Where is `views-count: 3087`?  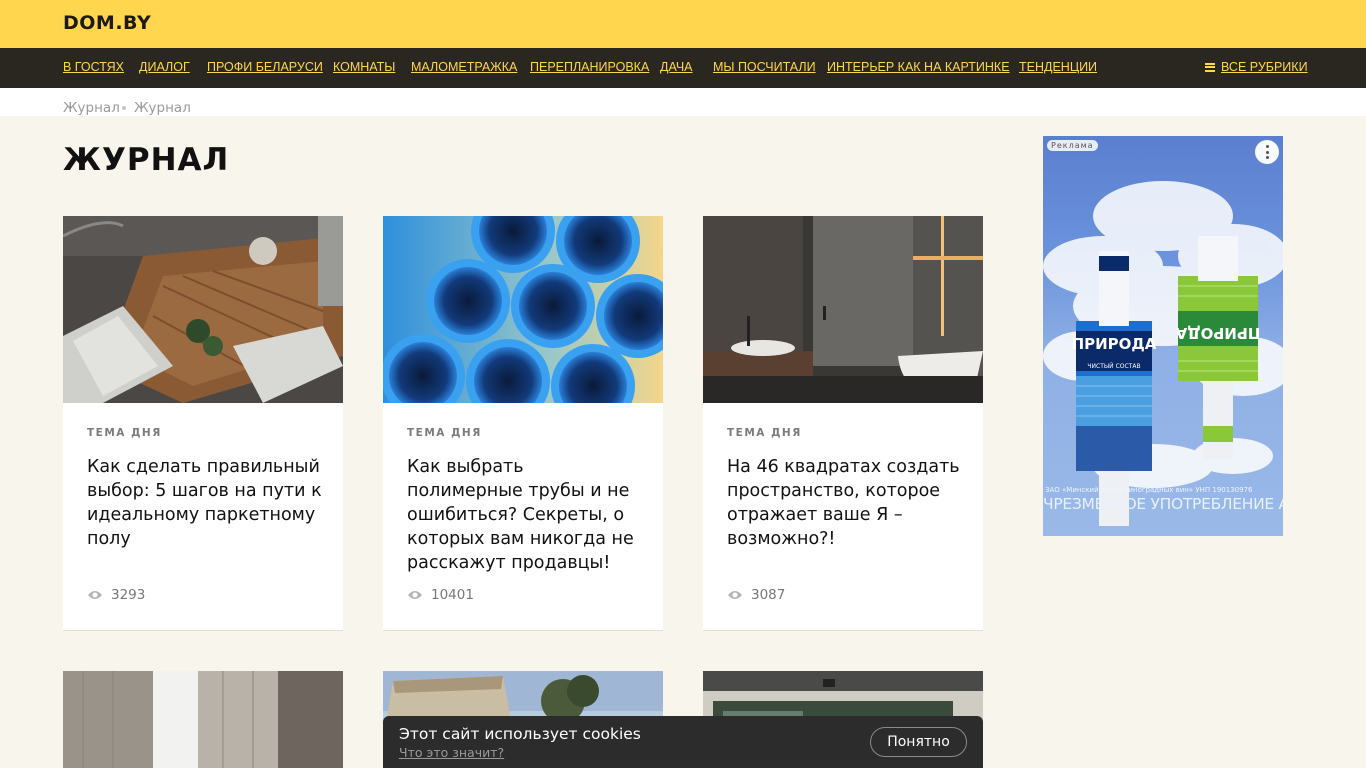 views-count: 3087 is located at coordinates (768, 595).